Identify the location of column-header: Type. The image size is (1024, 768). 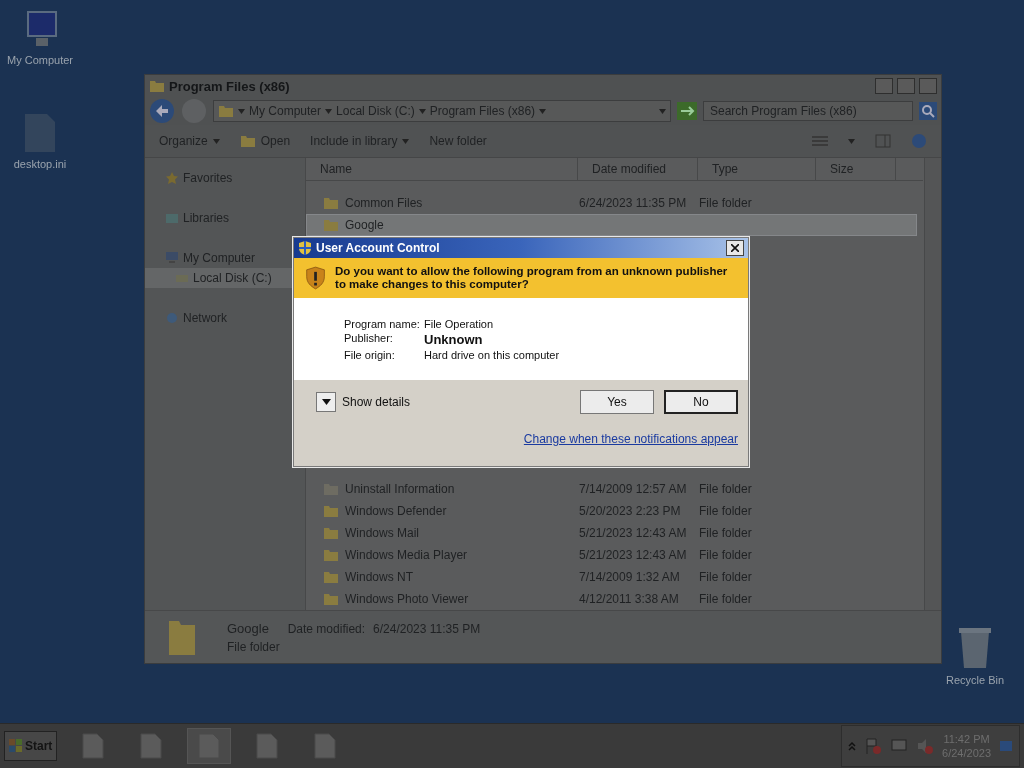
(757, 169).